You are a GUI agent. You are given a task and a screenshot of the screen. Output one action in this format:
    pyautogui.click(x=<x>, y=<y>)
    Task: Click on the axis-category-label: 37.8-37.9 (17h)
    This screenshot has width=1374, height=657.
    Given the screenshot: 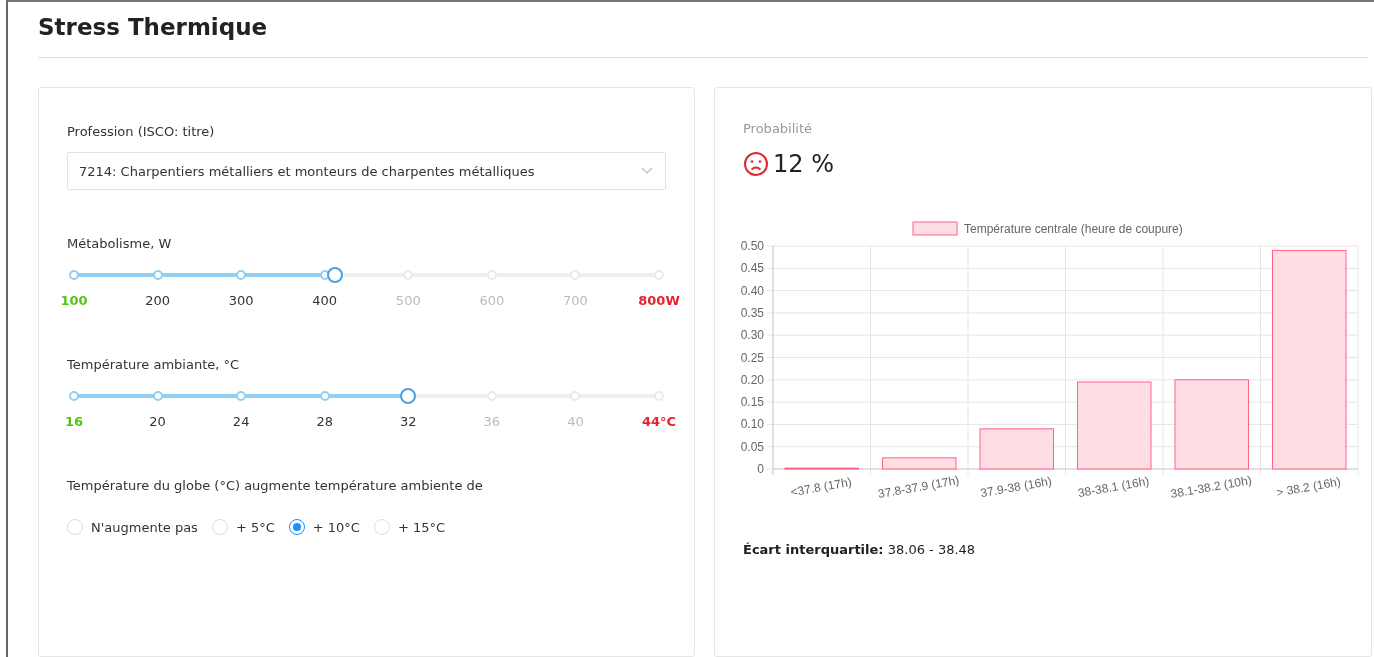 What is the action you would take?
    pyautogui.click(x=918, y=487)
    